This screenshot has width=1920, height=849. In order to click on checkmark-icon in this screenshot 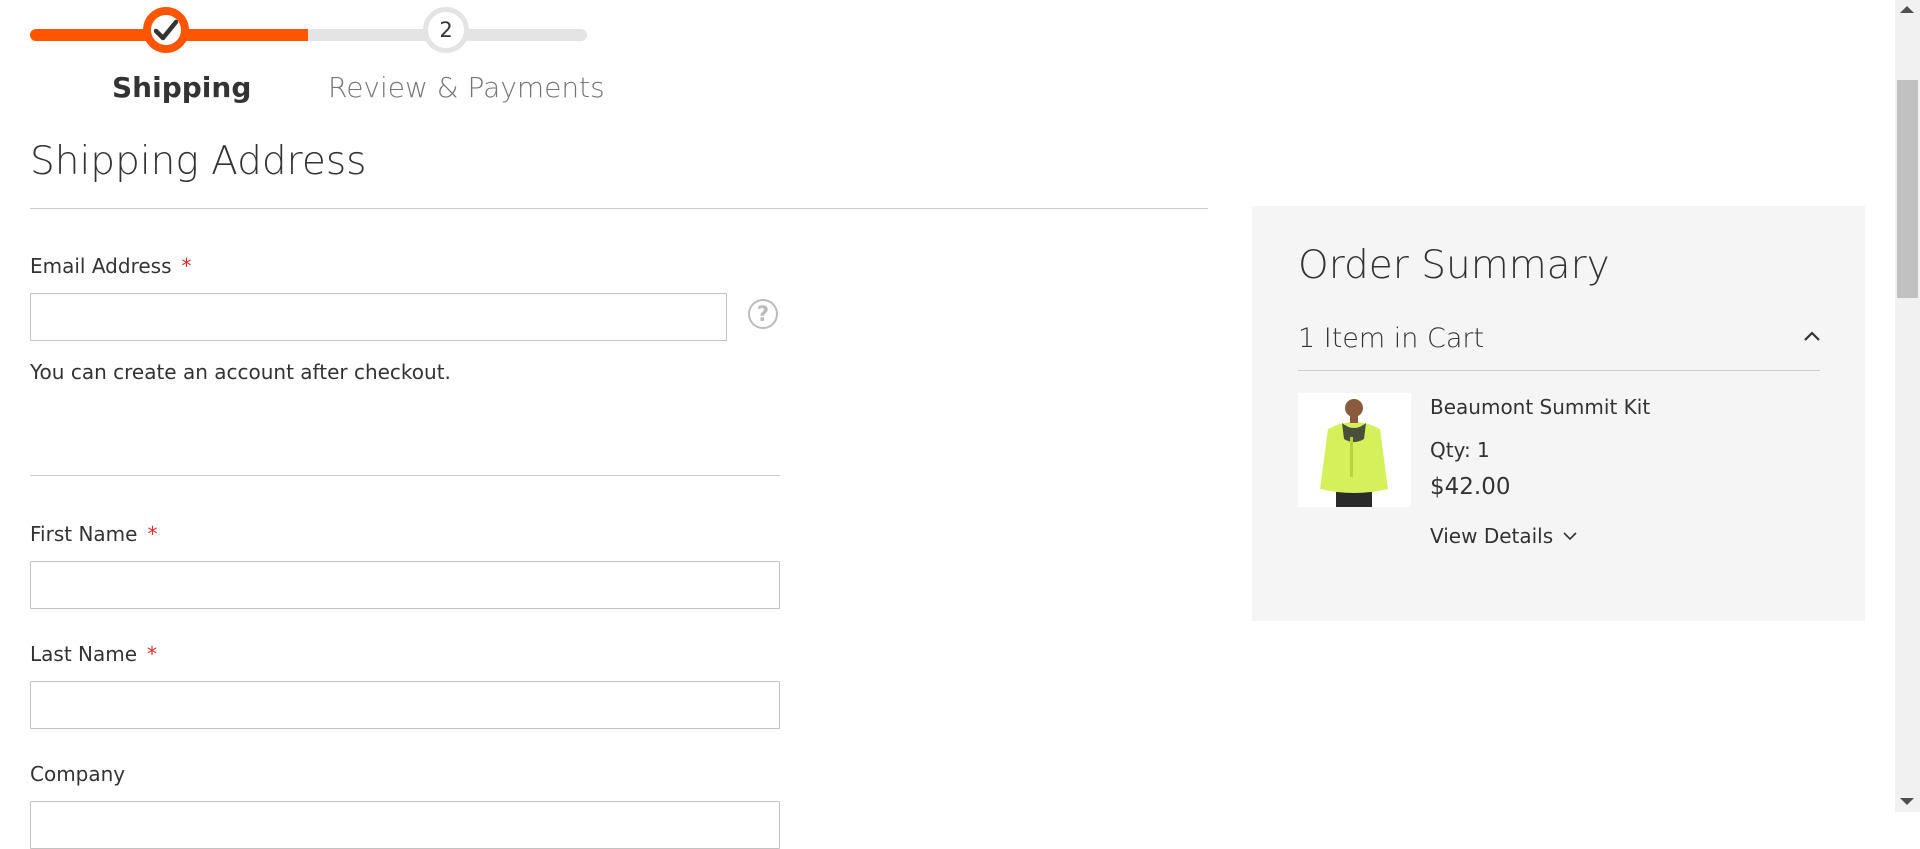, I will do `click(166, 30)`.